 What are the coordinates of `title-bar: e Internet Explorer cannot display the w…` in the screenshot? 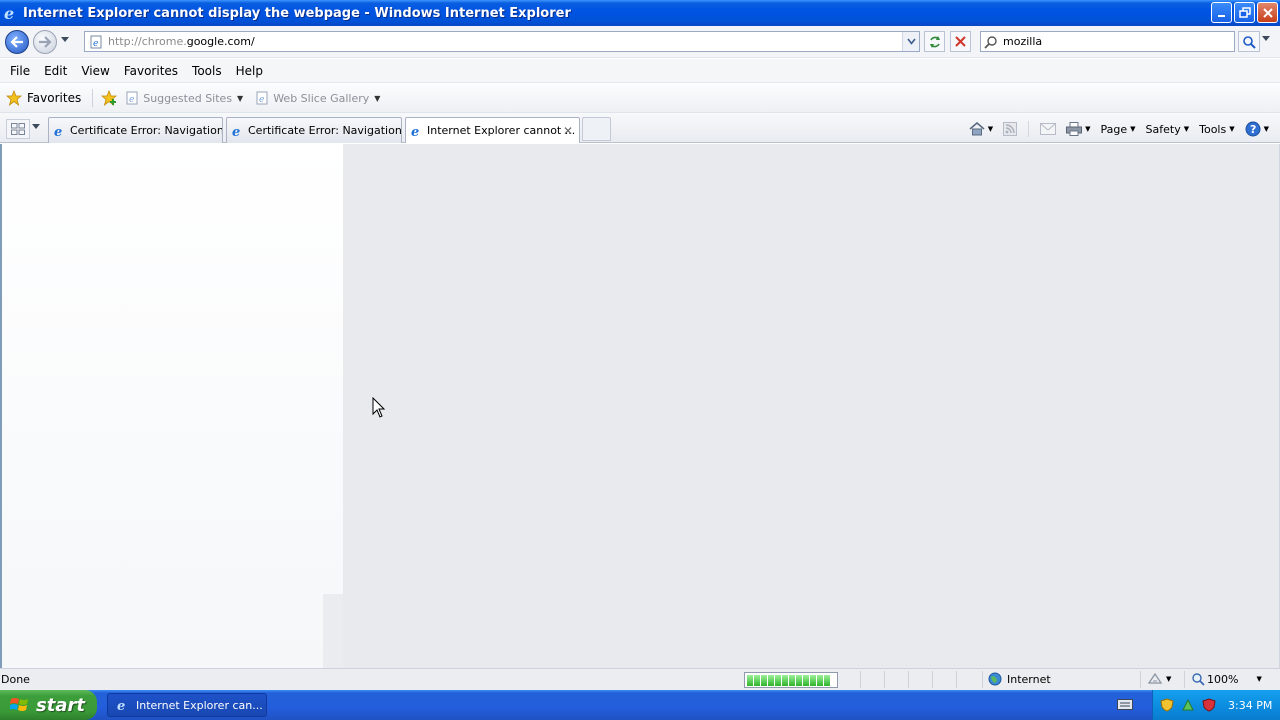 It's located at (640, 13).